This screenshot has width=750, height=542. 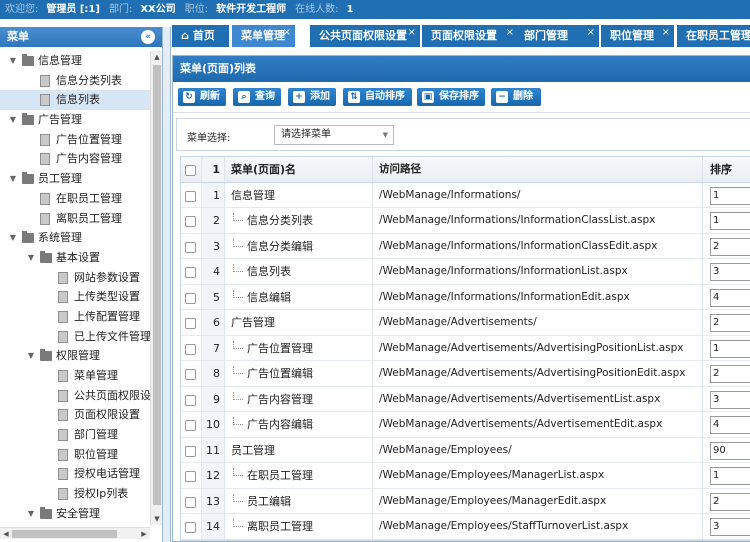 What do you see at coordinates (465, 323) in the screenshot?
I see `table-row: 6 广告管理/WebManage/Advertisements/2` at bounding box center [465, 323].